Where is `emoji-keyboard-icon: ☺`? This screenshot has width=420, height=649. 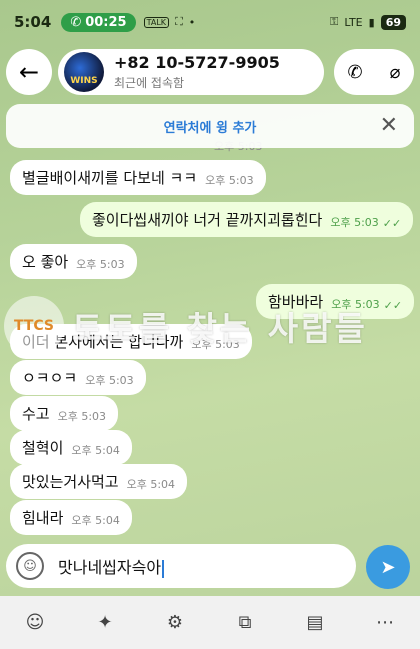 emoji-keyboard-icon: ☺ is located at coordinates (35, 623).